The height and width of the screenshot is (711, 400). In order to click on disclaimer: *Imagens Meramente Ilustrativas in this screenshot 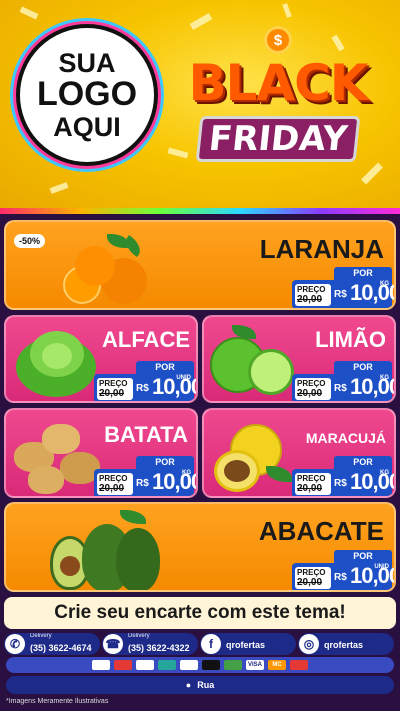, I will do `click(57, 701)`.